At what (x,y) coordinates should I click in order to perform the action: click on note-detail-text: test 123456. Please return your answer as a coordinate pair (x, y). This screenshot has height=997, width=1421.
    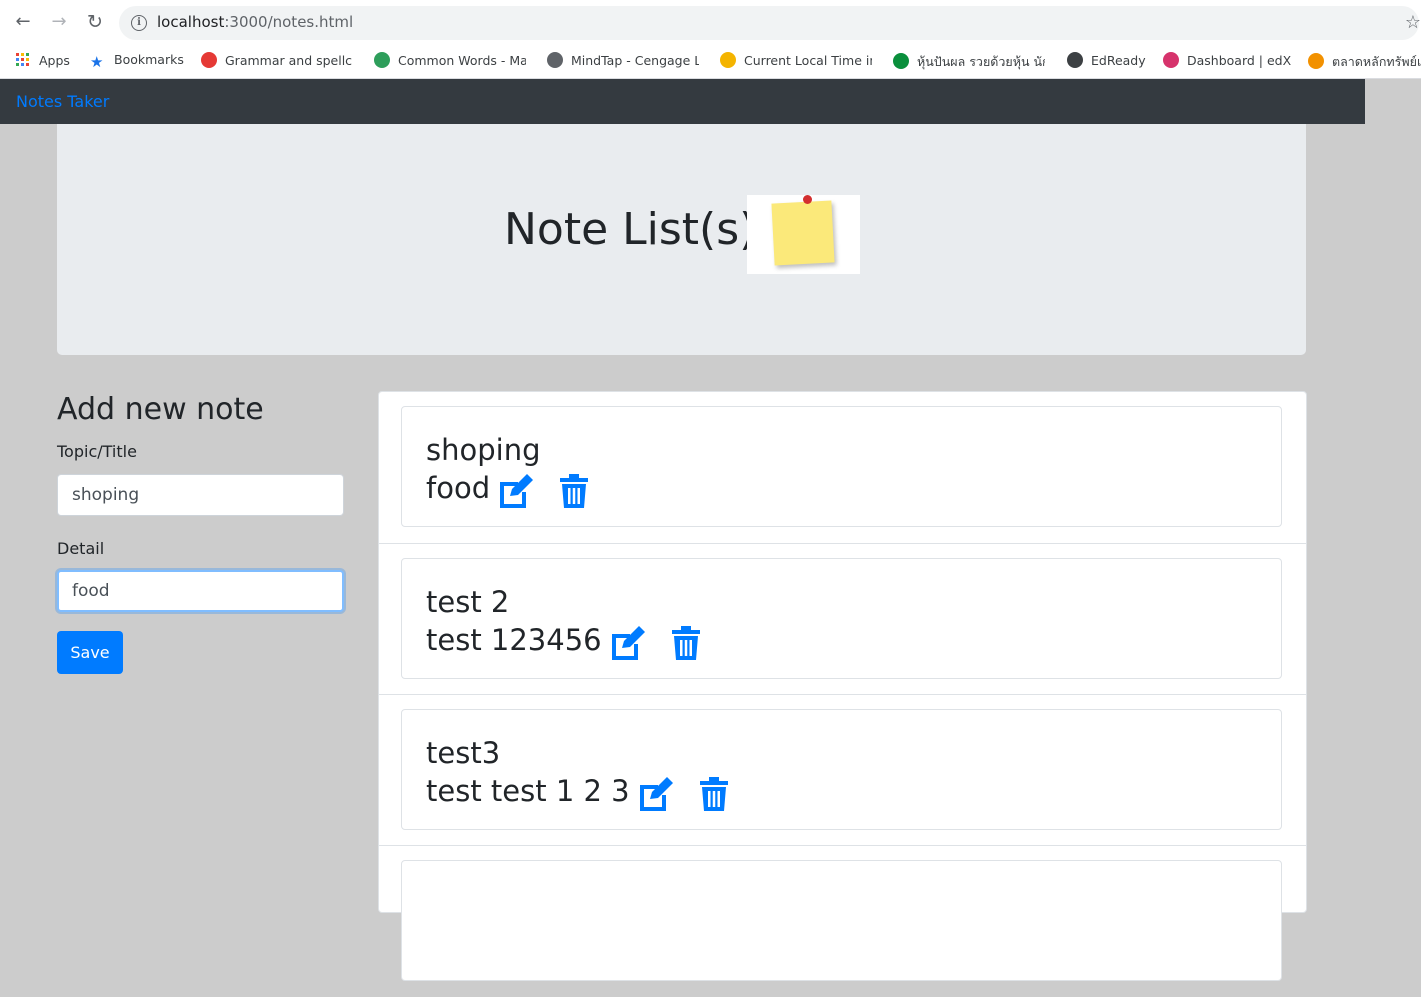
    Looking at the image, I should click on (514, 640).